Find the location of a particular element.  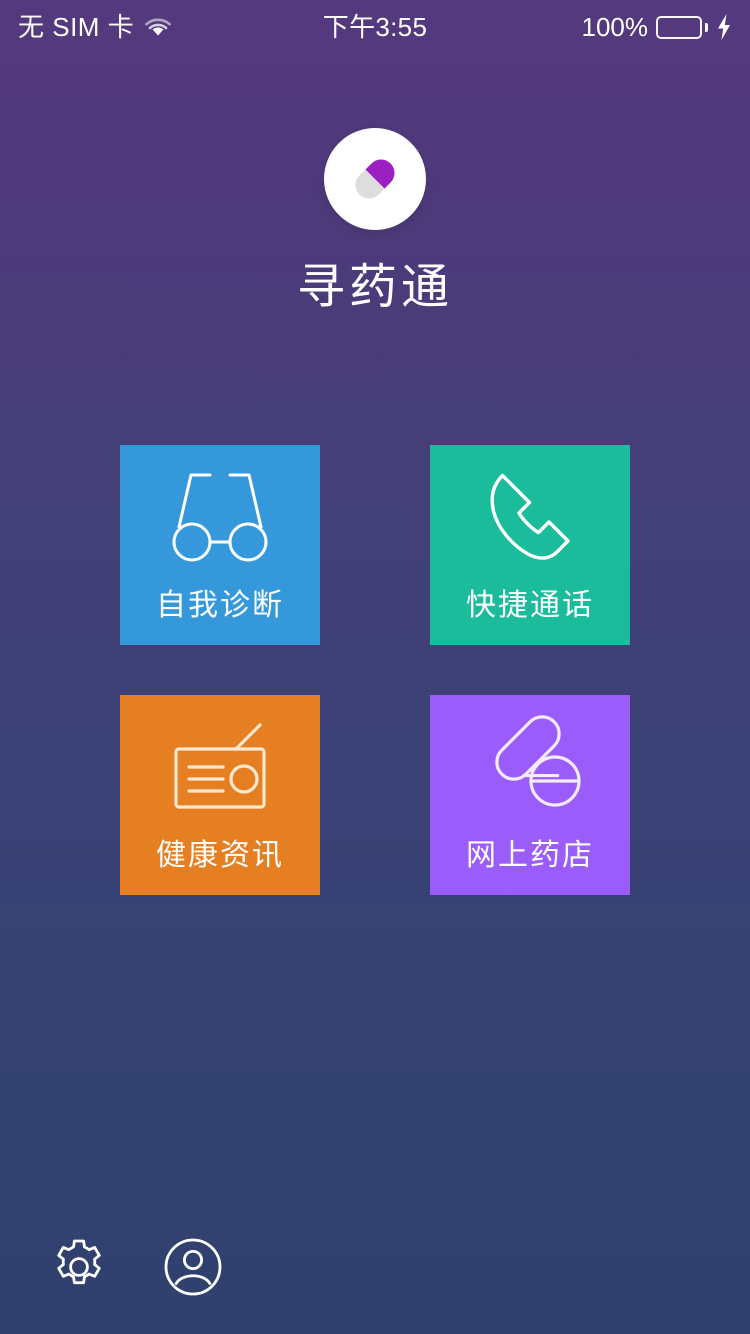

settings-button is located at coordinates (79, 1267).